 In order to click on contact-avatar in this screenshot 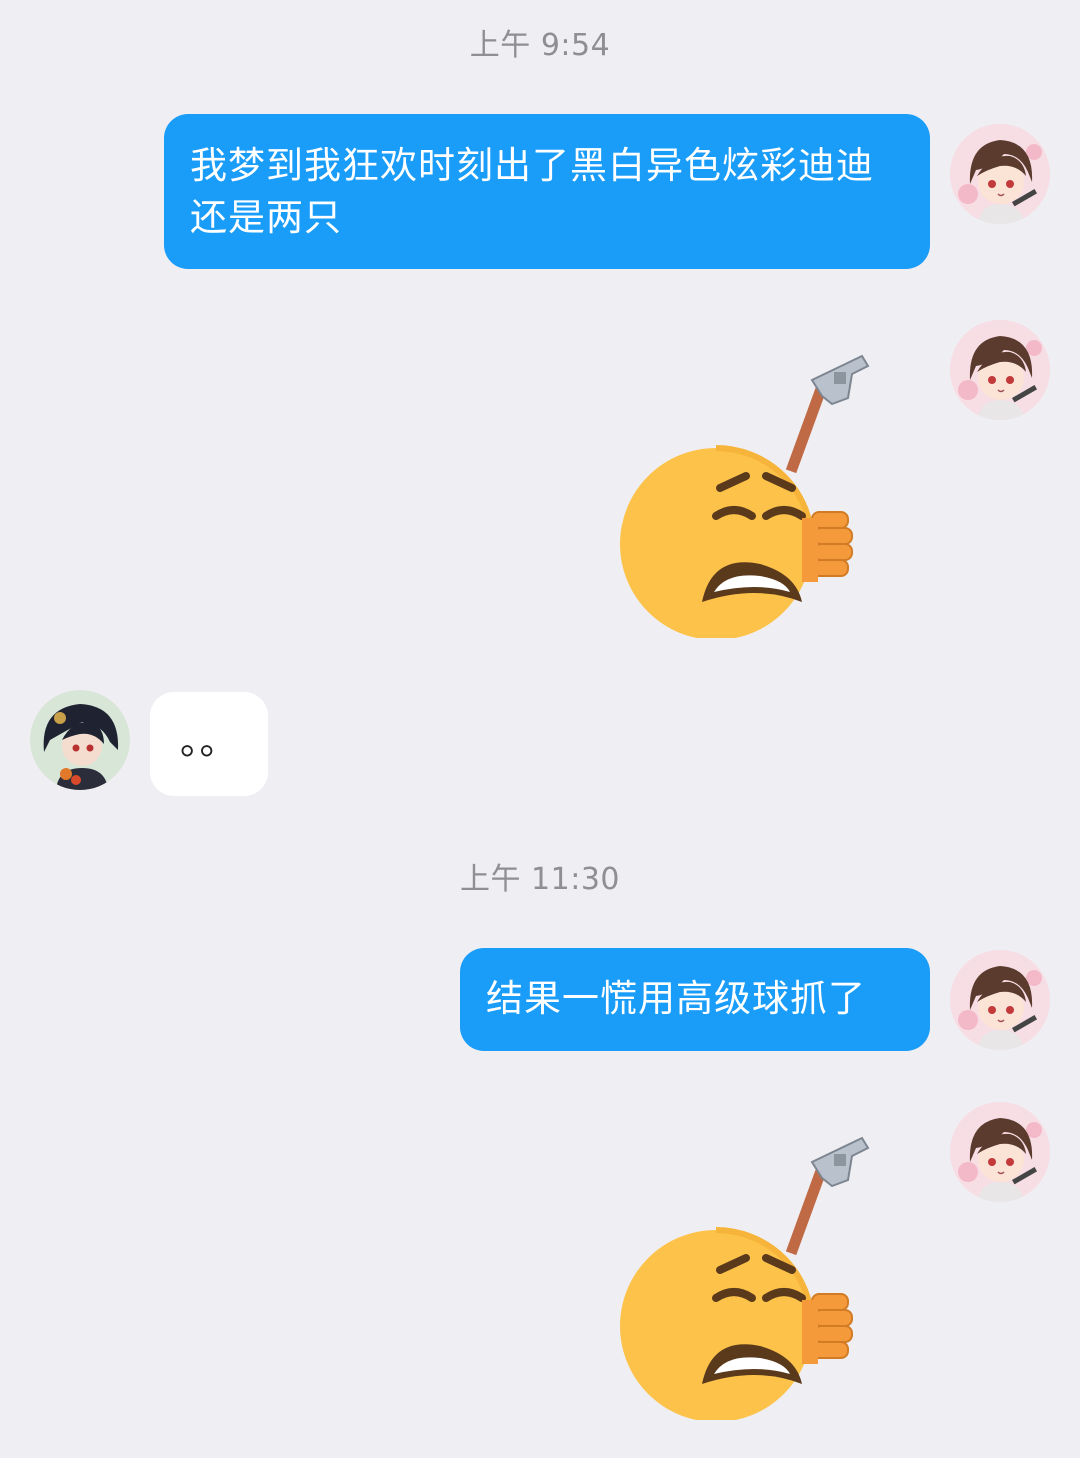, I will do `click(80, 740)`.